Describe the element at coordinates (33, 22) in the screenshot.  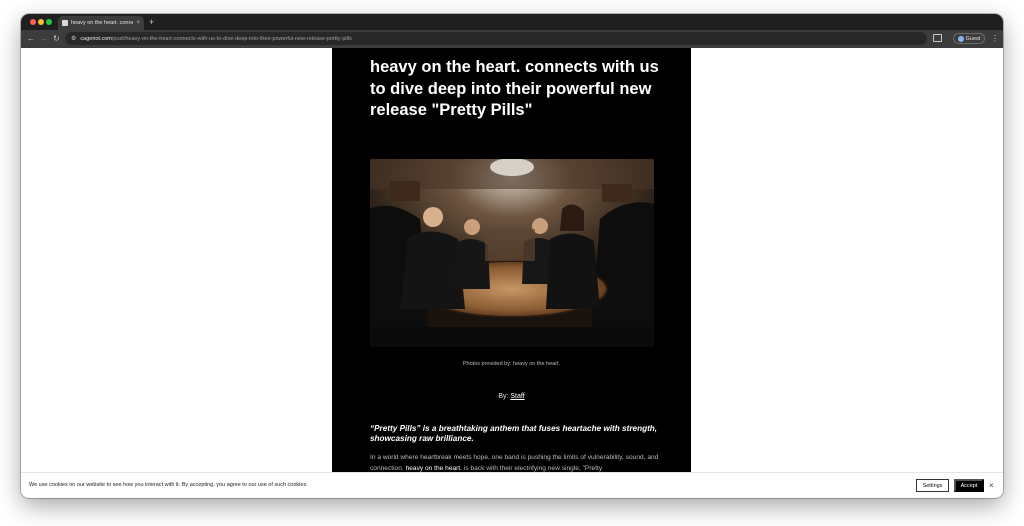
I see `close-window-button` at that location.